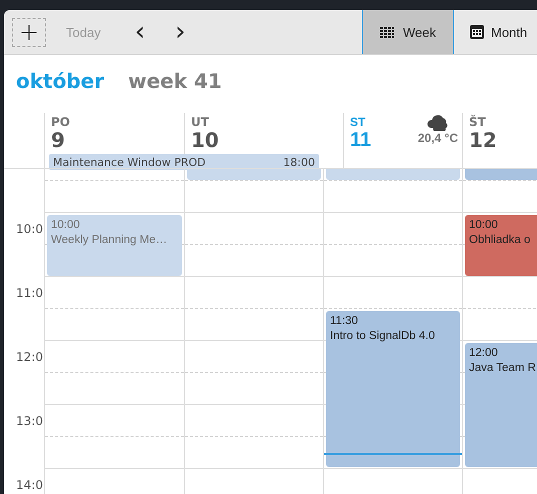  I want to click on day-number: 10, so click(205, 140).